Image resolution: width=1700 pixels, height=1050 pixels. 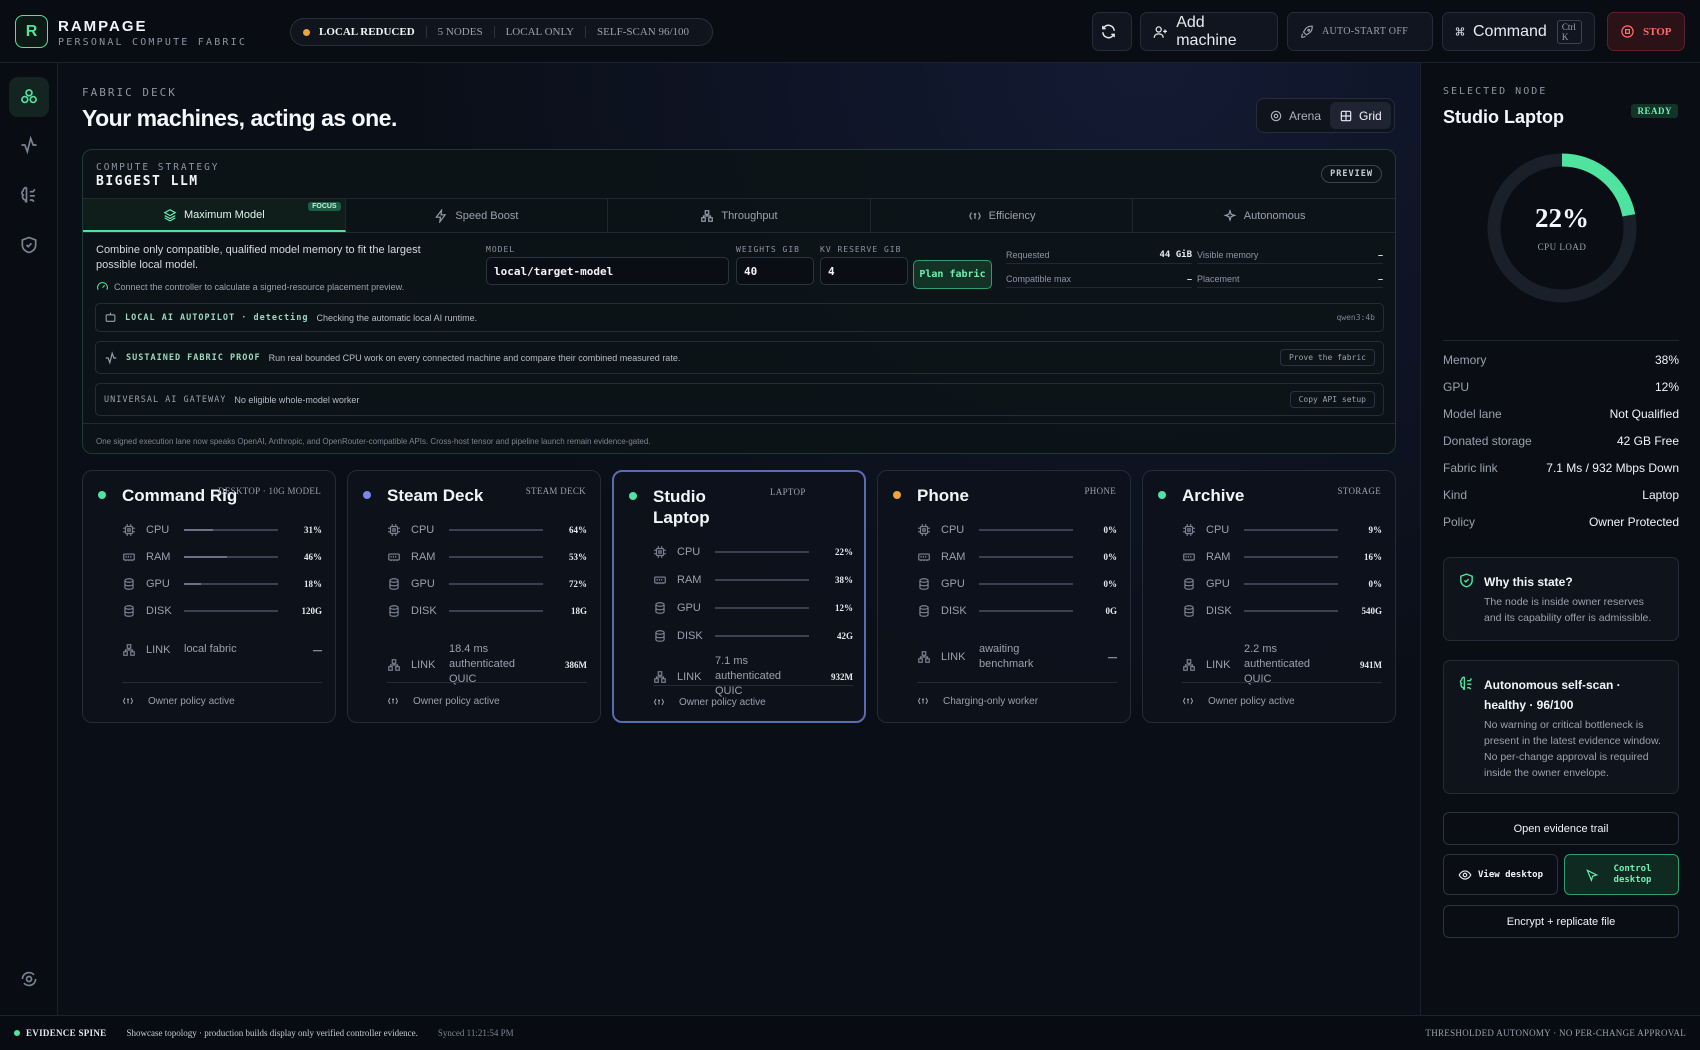 I want to click on activity-icon, so click(x=29, y=145).